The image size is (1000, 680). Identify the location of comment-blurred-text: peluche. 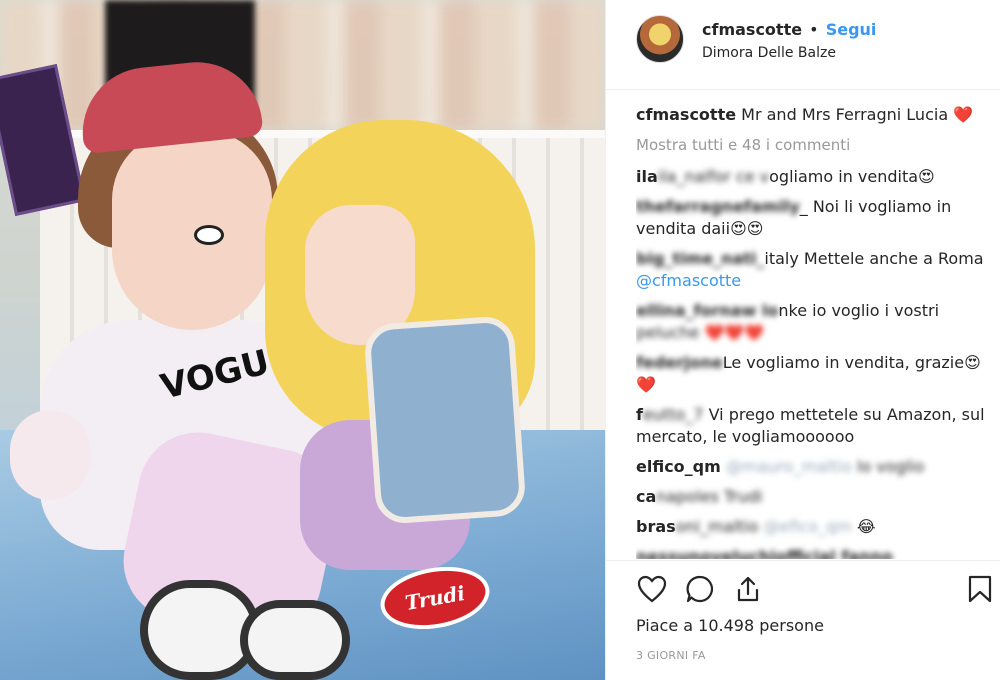
(668, 332).